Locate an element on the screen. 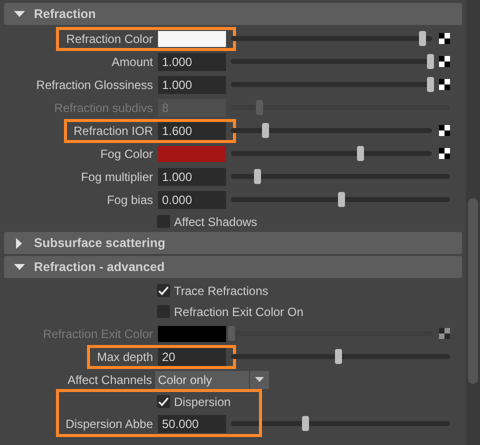 Image resolution: width=480 pixels, height=445 pixels. checkbox-label: Affect Shadows is located at coordinates (216, 222).